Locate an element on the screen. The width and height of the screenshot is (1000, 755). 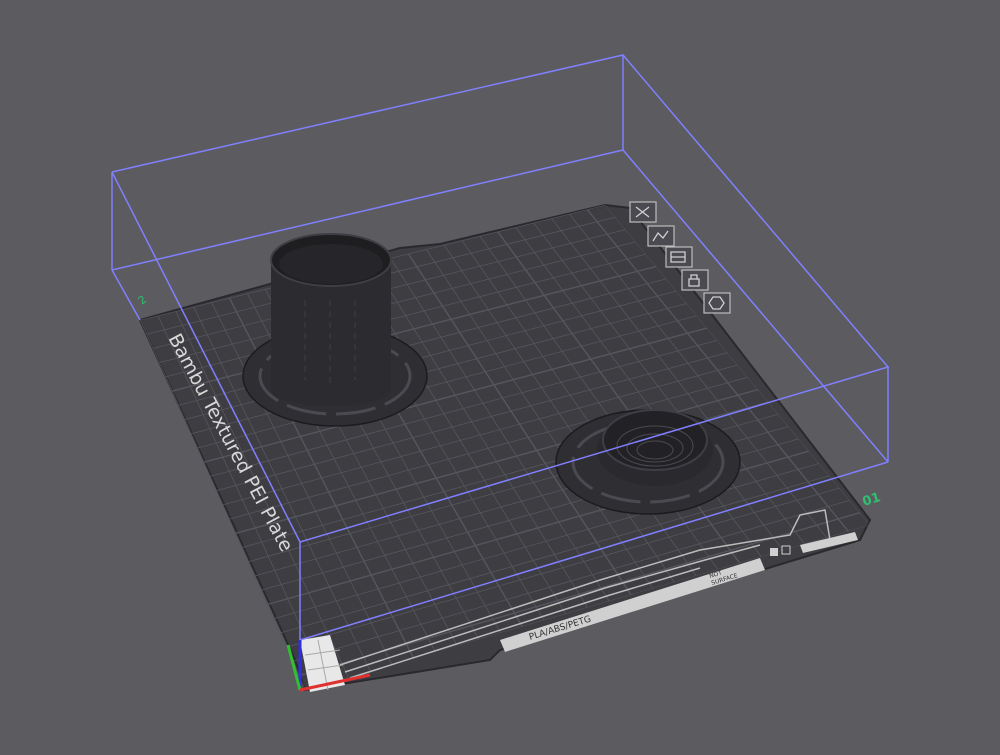
lock-icon is located at coordinates (695, 280).